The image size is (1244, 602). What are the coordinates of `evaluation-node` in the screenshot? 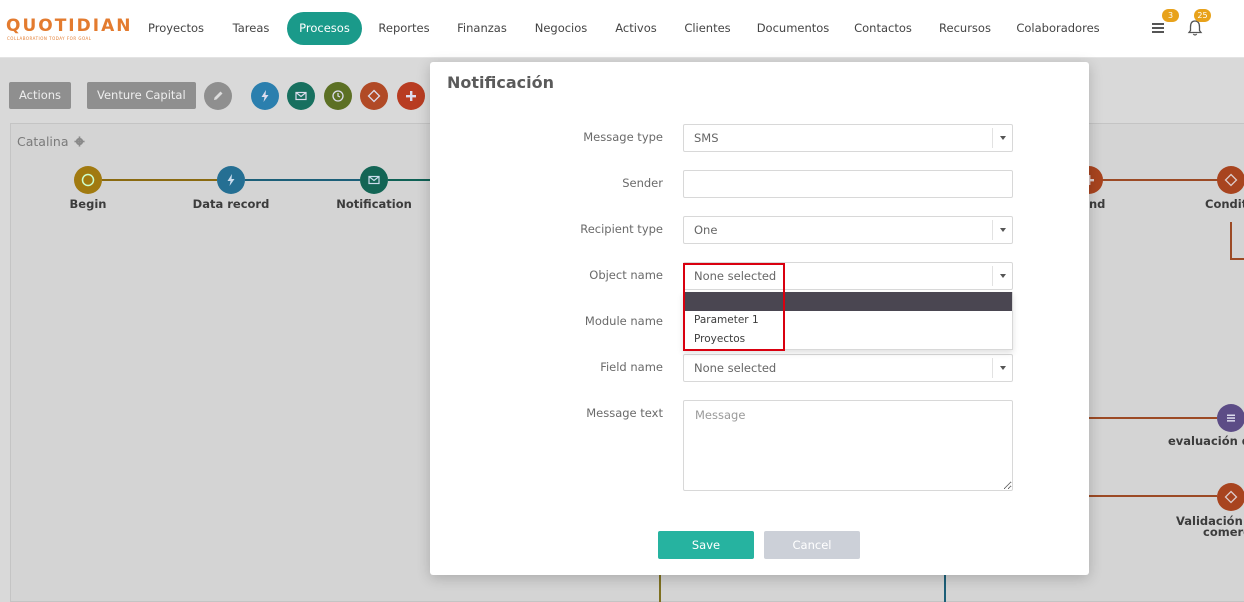 It's located at (1230, 418).